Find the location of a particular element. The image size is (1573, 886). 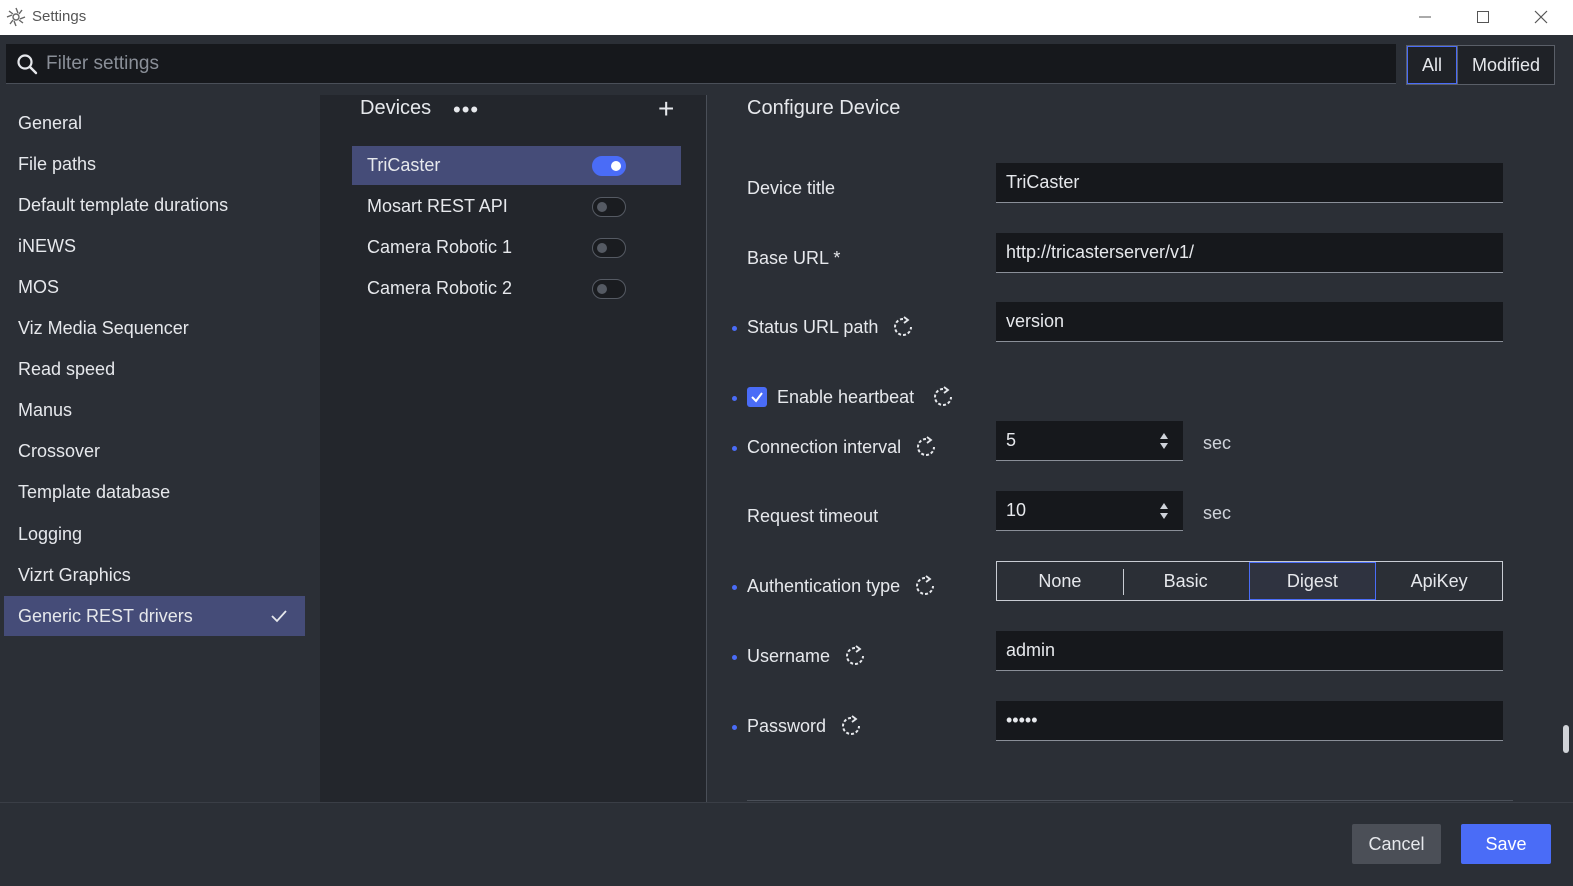

filter-all-button: All is located at coordinates (1432, 65).